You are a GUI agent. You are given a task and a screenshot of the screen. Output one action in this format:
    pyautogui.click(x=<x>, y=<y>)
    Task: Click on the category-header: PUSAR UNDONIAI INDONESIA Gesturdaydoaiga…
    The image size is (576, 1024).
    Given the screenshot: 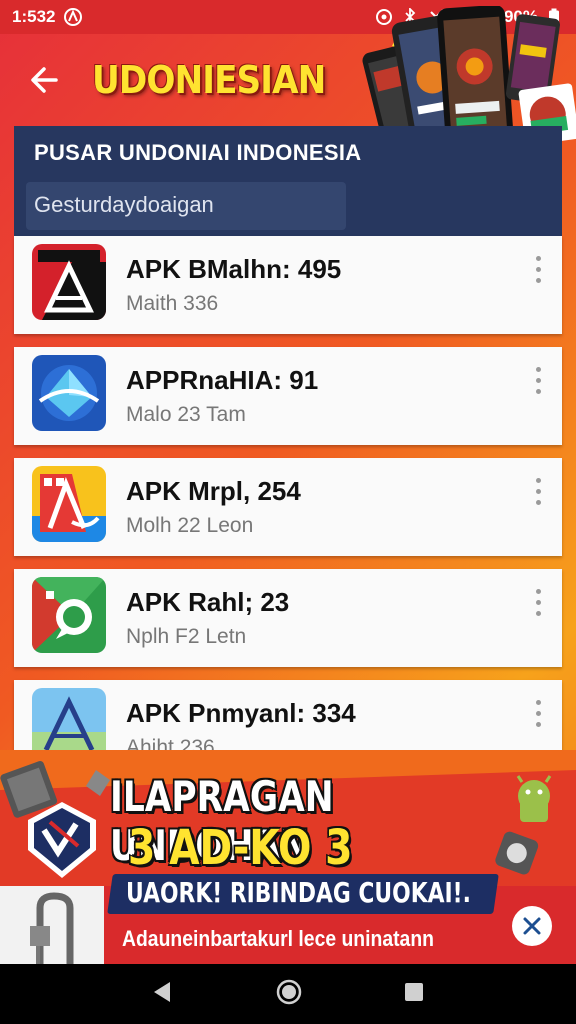 What is the action you would take?
    pyautogui.click(x=288, y=182)
    